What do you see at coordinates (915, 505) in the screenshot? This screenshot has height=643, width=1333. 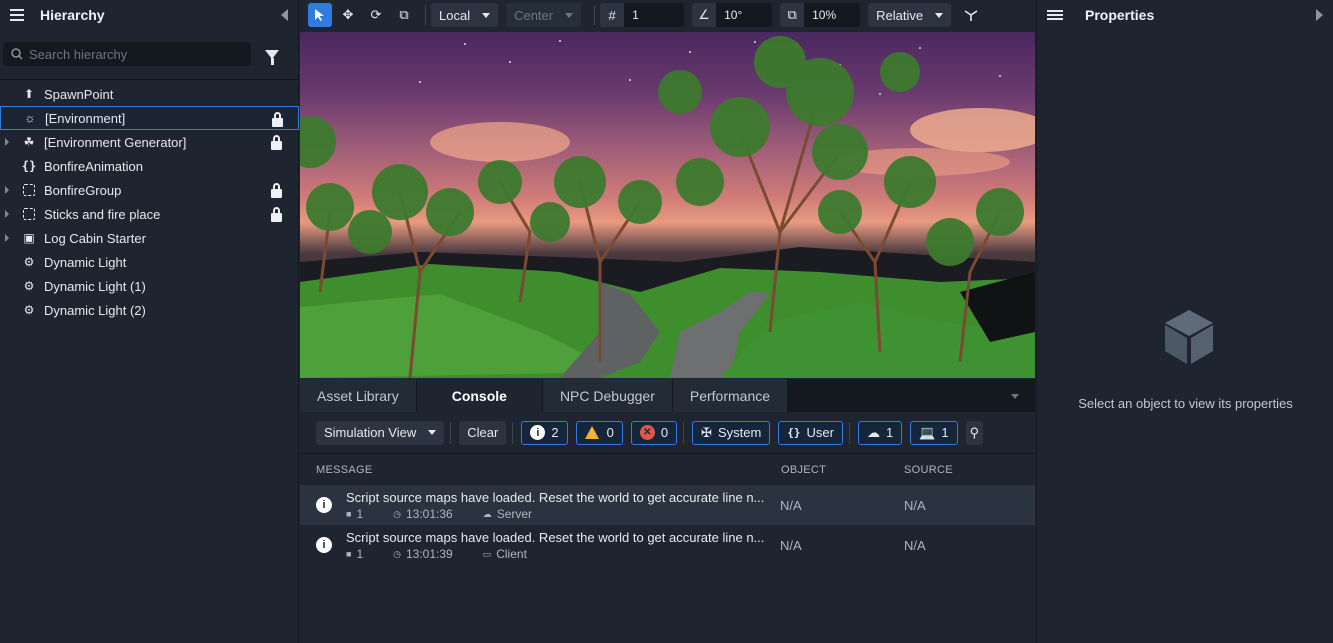 I see `log-source: N/A` at bounding box center [915, 505].